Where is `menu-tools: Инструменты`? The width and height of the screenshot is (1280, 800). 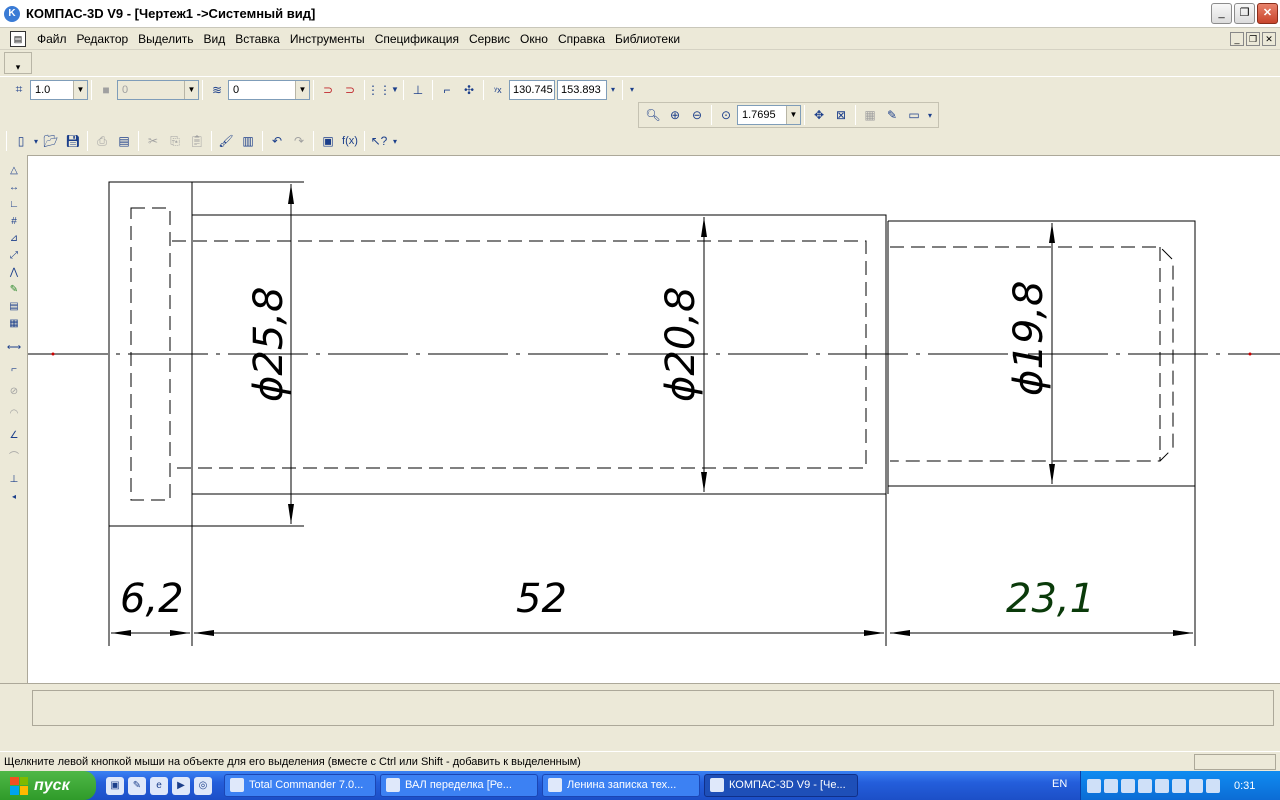
menu-tools: Инструменты is located at coordinates (327, 39).